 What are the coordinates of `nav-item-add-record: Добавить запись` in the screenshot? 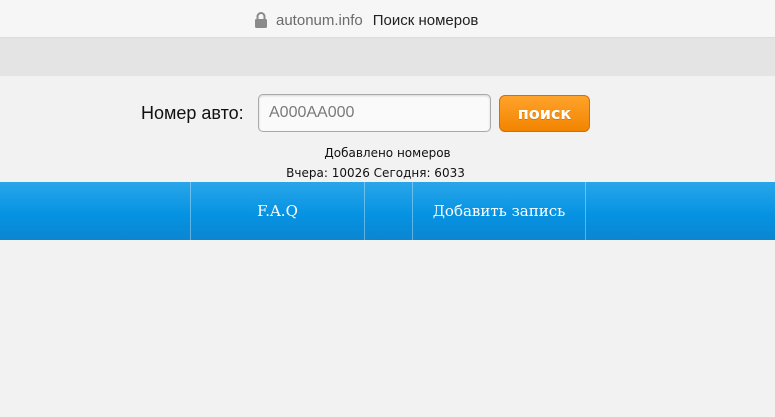 It's located at (499, 211).